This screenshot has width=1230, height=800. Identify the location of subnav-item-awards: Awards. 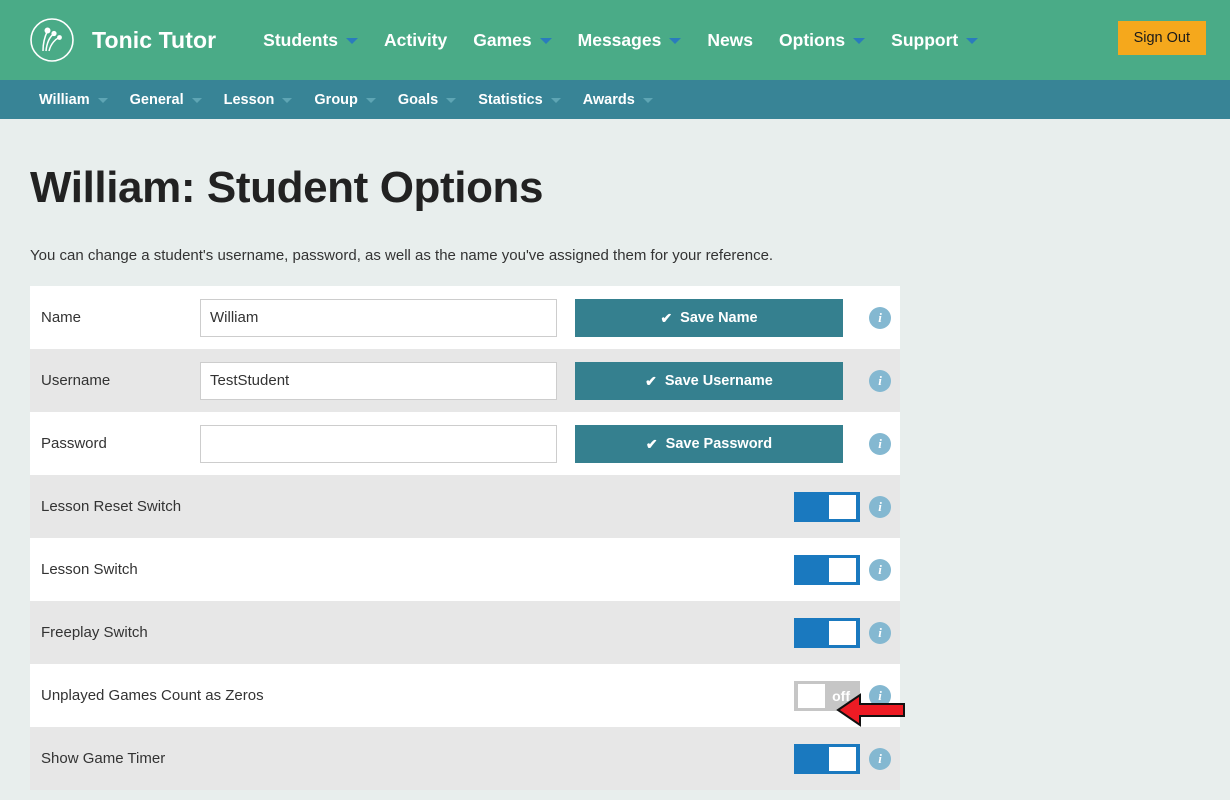
(618, 100).